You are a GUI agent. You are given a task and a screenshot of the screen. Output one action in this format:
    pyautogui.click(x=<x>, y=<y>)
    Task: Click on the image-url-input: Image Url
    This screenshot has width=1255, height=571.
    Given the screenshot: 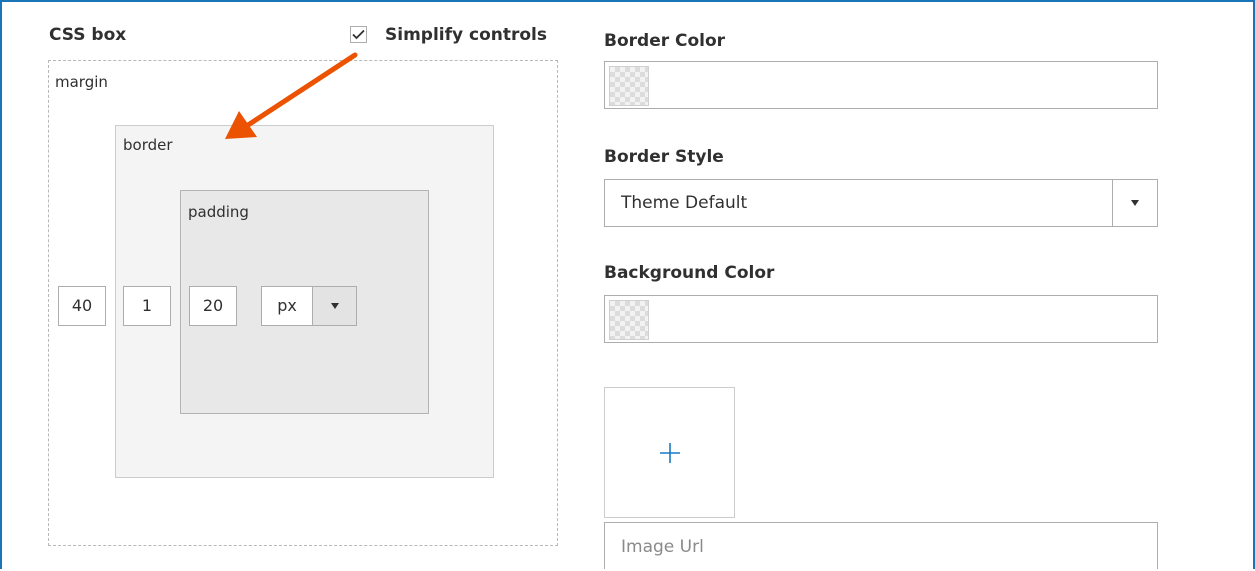 What is the action you would take?
    pyautogui.click(x=881, y=545)
    